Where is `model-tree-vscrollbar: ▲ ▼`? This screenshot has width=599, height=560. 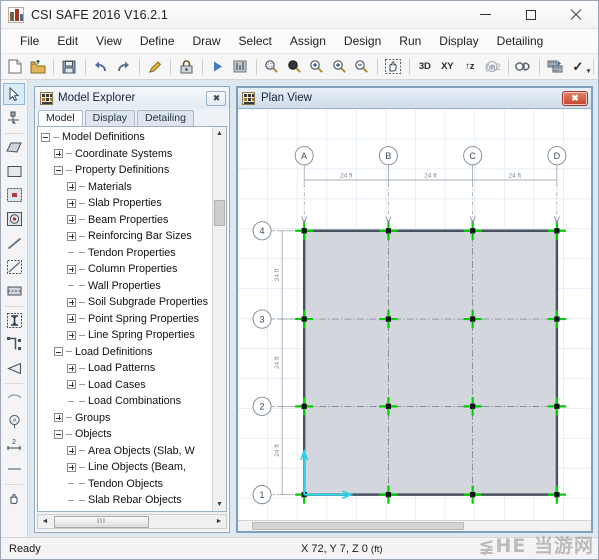 model-tree-vscrollbar: ▲ ▼ is located at coordinates (219, 319).